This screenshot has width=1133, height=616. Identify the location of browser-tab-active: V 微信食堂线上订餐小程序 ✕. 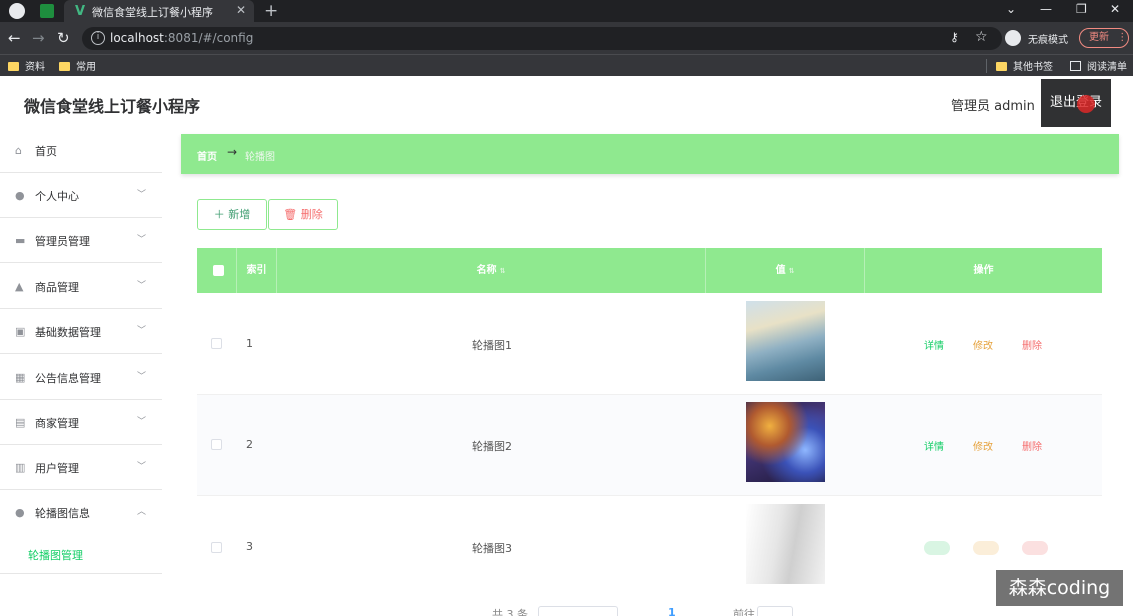
(159, 11).